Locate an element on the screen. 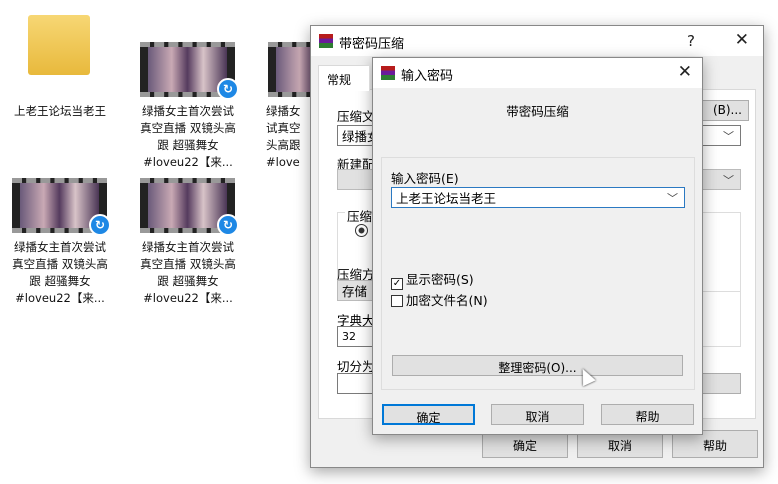 Image resolution: width=778 pixels, height=484 pixels. ok-button: 确定 is located at coordinates (428, 414).